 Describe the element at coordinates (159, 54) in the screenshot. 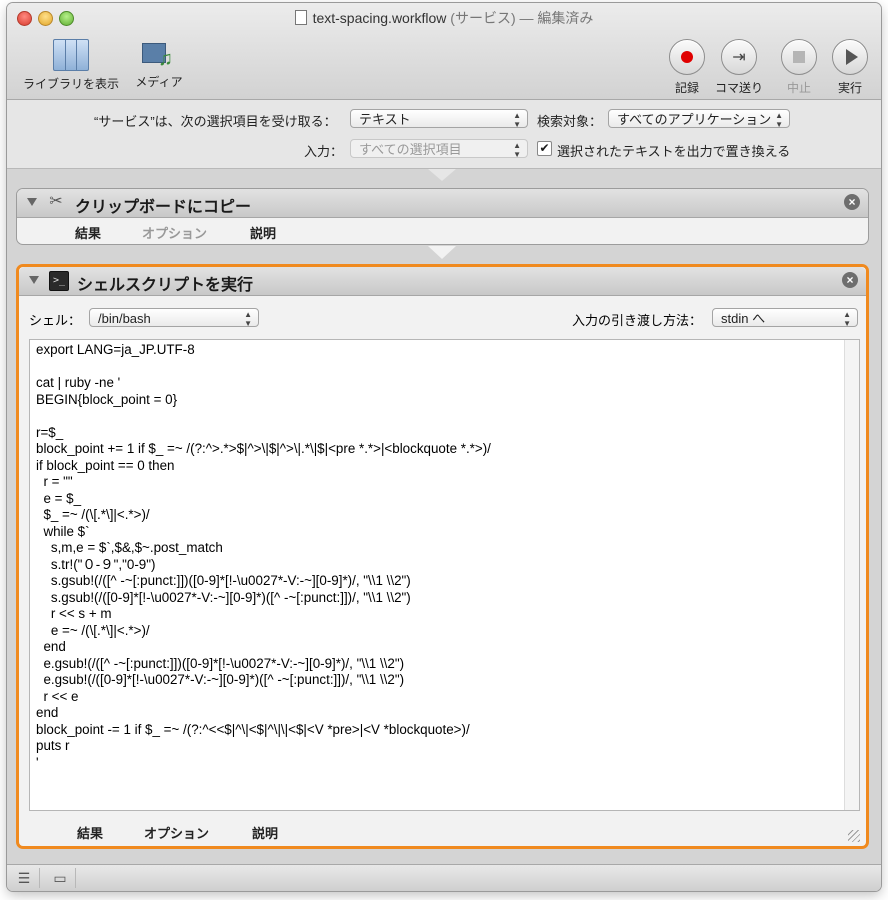

I see `media-icon: ♫` at that location.